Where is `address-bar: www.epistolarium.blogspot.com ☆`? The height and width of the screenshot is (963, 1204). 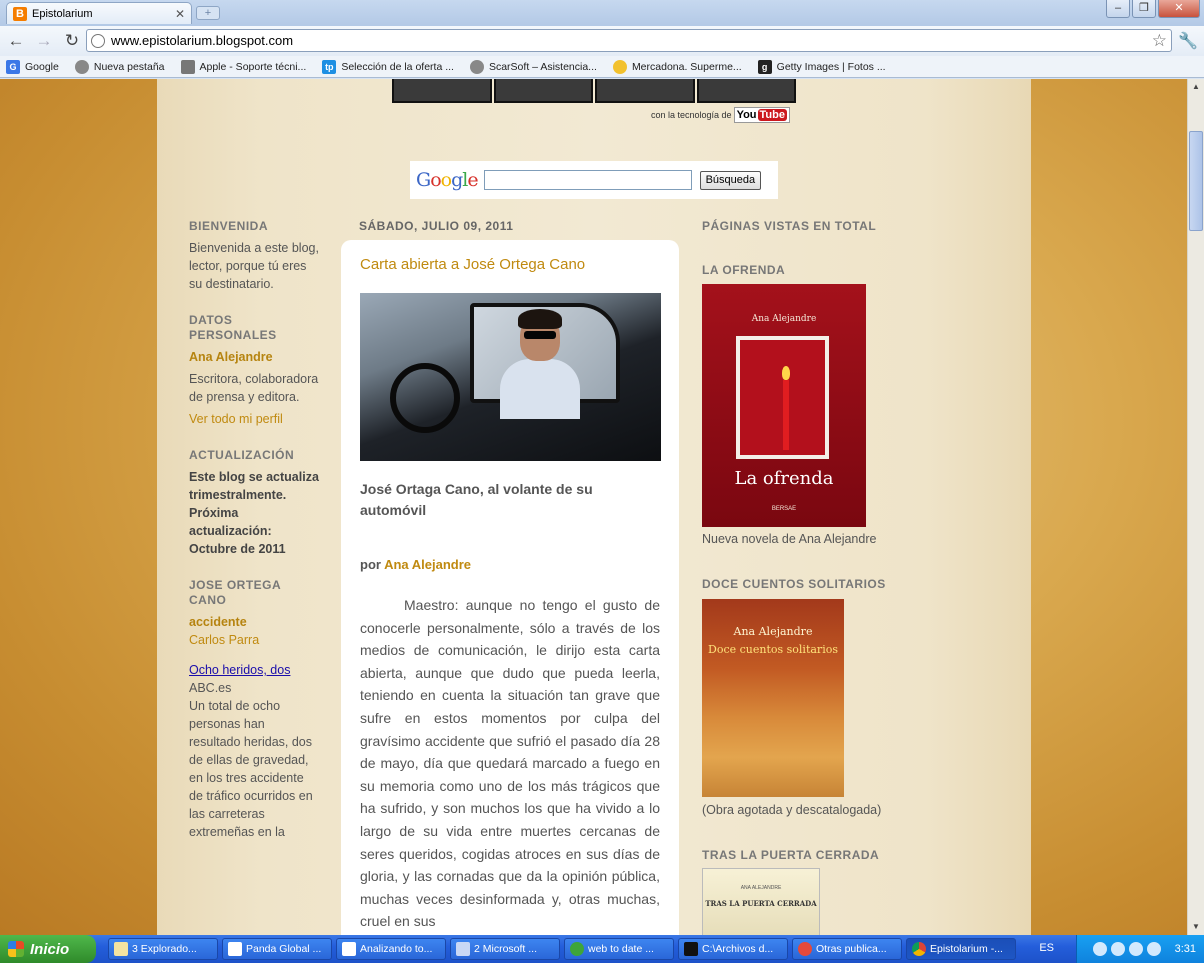 address-bar: www.epistolarium.blogspot.com ☆ is located at coordinates (629, 40).